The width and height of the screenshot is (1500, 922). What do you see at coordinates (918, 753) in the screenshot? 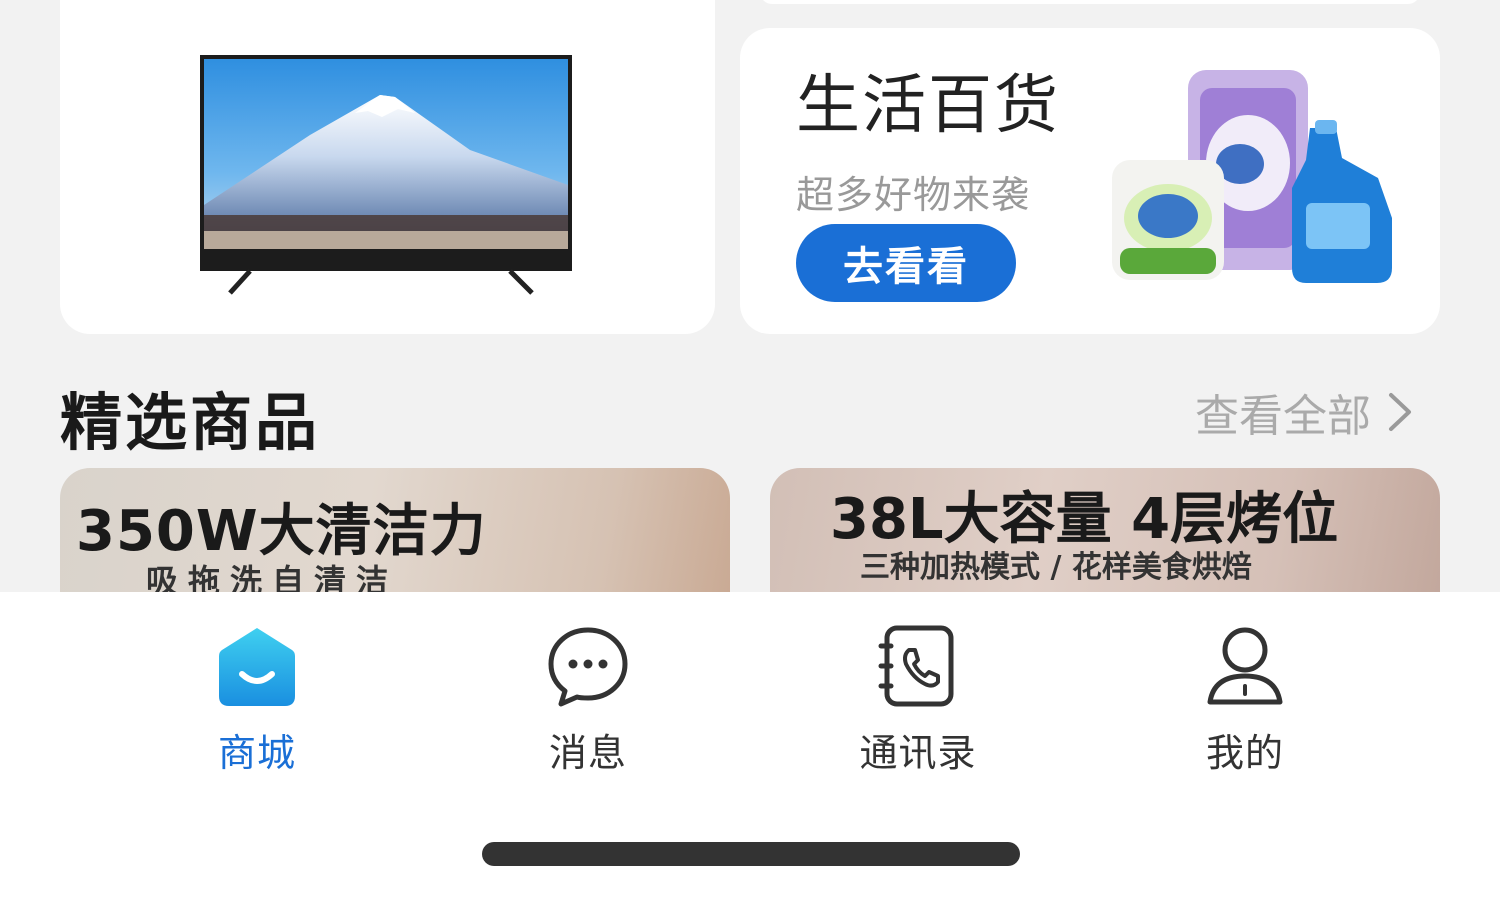
I see `tab-label: 通讯录` at bounding box center [918, 753].